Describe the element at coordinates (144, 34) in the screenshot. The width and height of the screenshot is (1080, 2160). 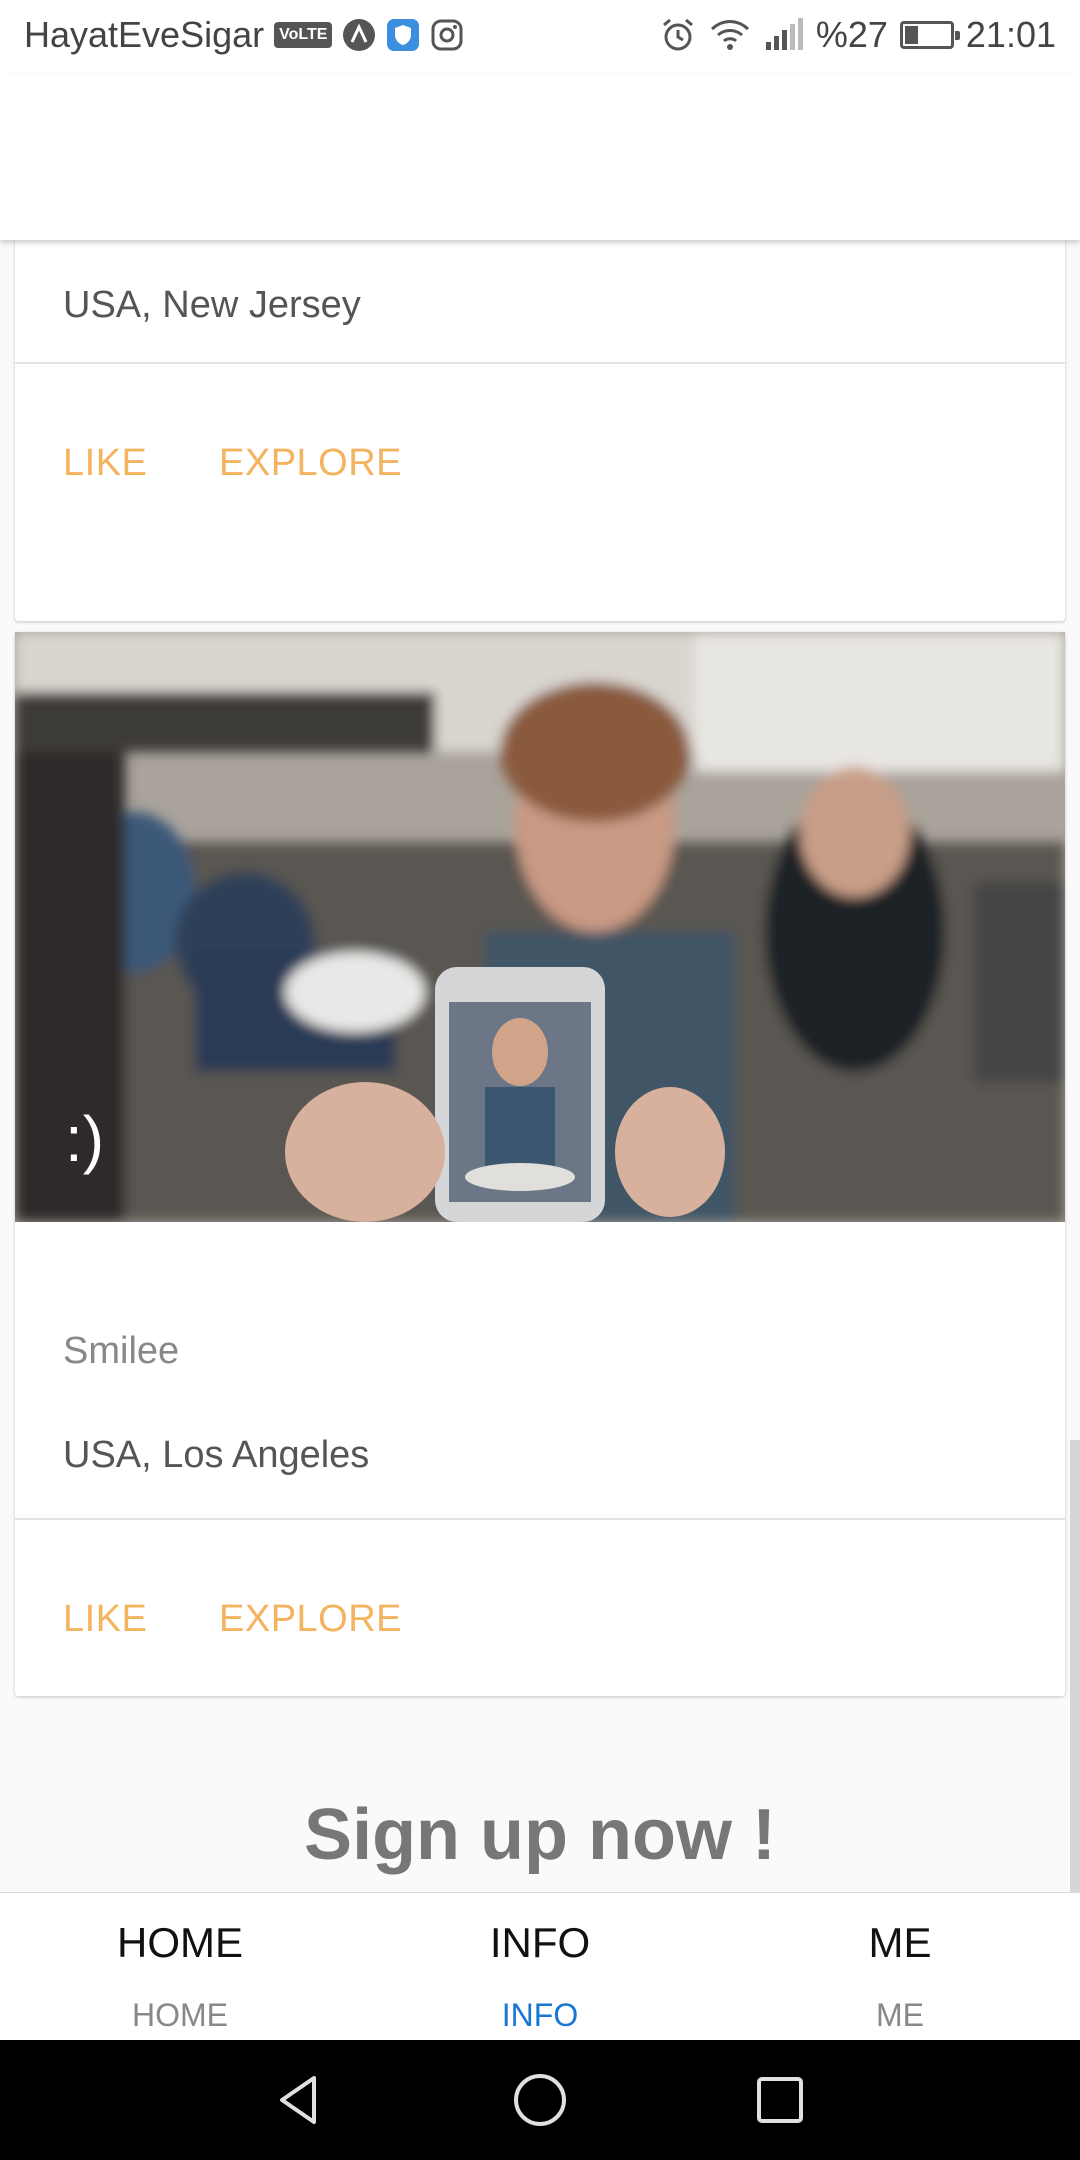
I see `carrier-name: HayatEveSigar` at that location.